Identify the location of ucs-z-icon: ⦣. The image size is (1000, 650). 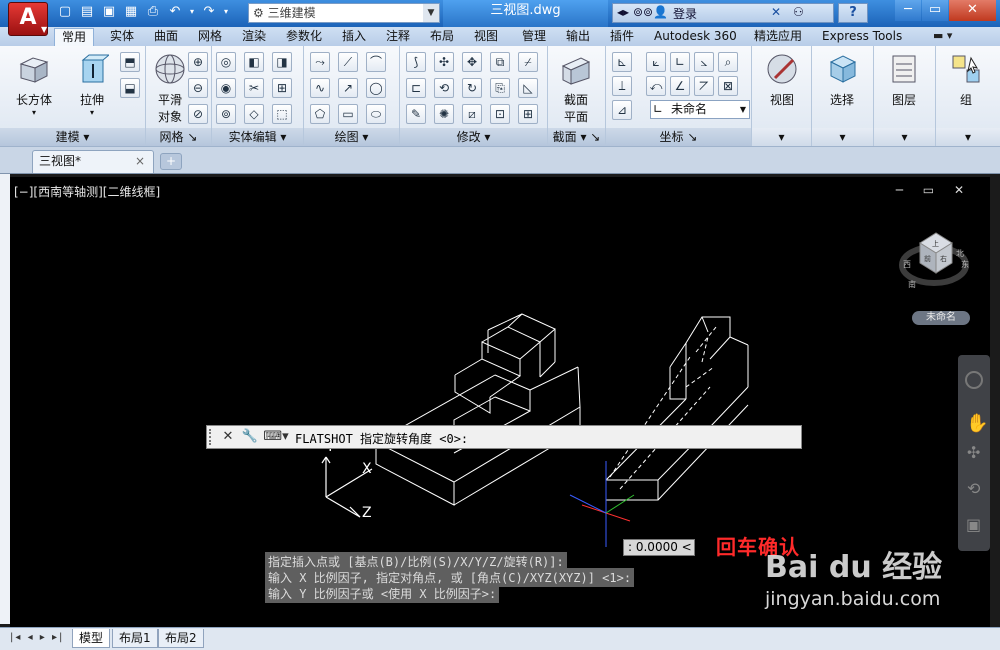
(704, 62).